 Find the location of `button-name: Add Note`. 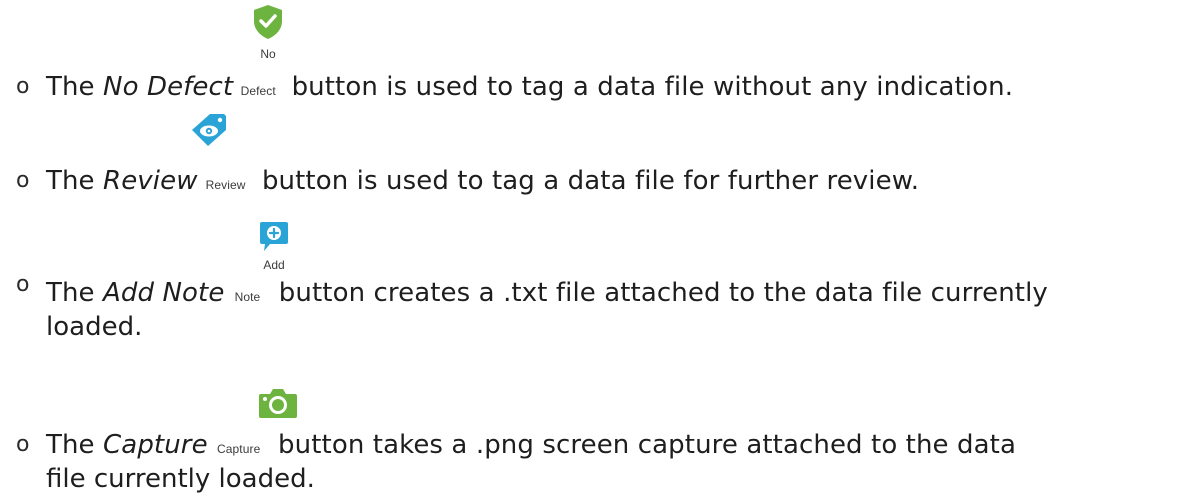

button-name: Add Note is located at coordinates (164, 293).